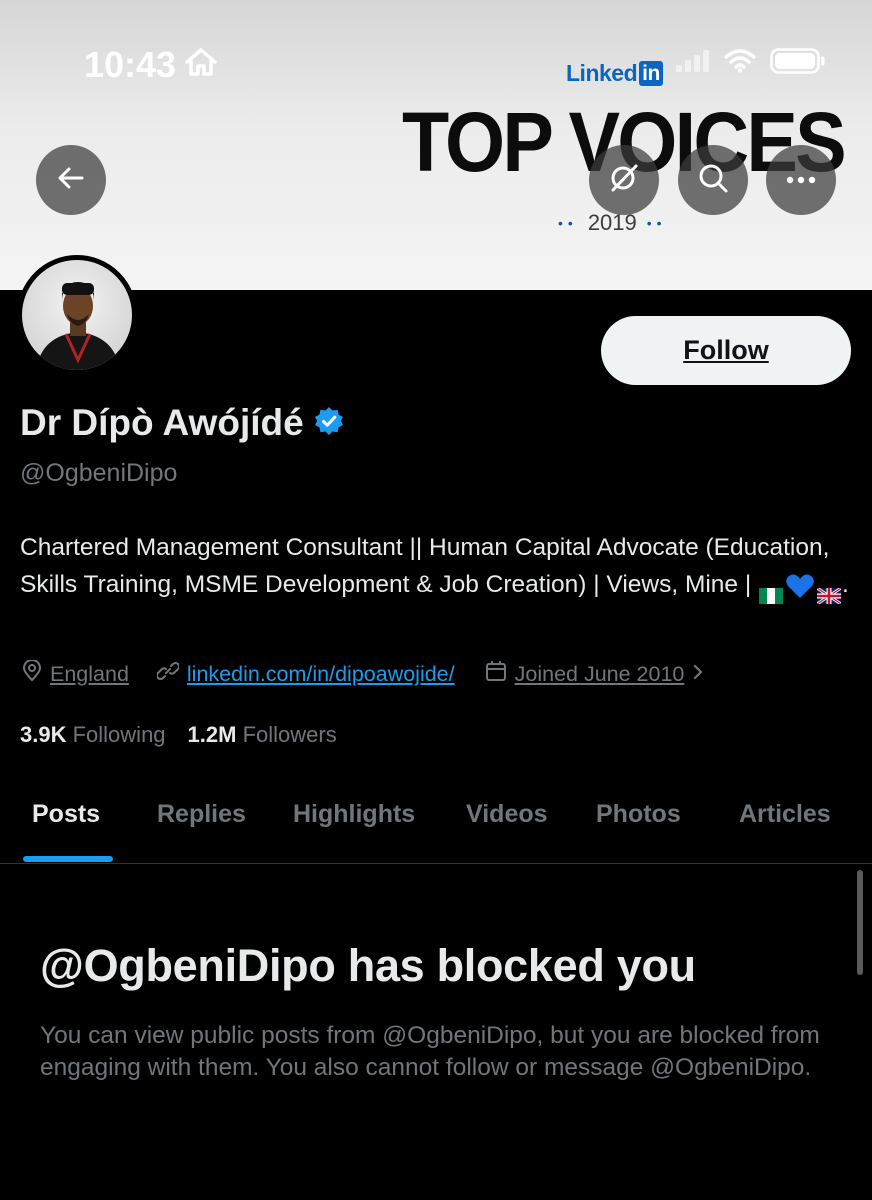 The image size is (872, 1200). I want to click on chevron-right-icon, so click(698, 674).